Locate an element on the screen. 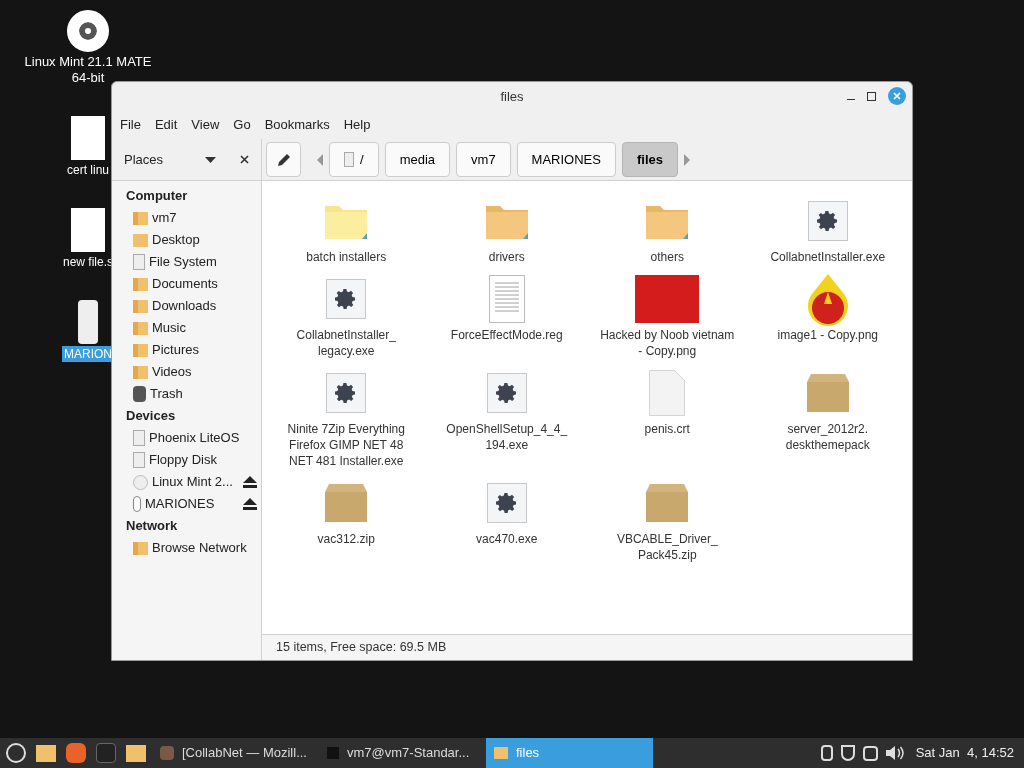 The image size is (1024, 768). sidebar-item: MARIONES is located at coordinates (192, 504).